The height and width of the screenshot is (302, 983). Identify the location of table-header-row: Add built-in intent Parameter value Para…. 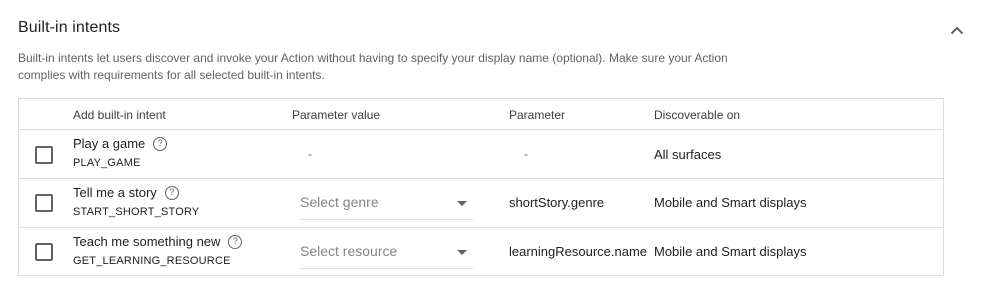
(481, 114).